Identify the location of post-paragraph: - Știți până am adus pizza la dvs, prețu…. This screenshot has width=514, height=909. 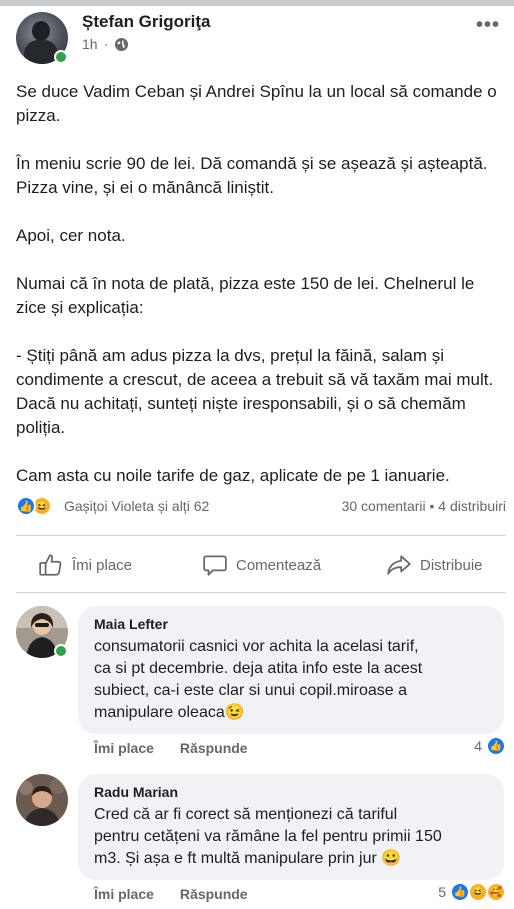
(255, 391).